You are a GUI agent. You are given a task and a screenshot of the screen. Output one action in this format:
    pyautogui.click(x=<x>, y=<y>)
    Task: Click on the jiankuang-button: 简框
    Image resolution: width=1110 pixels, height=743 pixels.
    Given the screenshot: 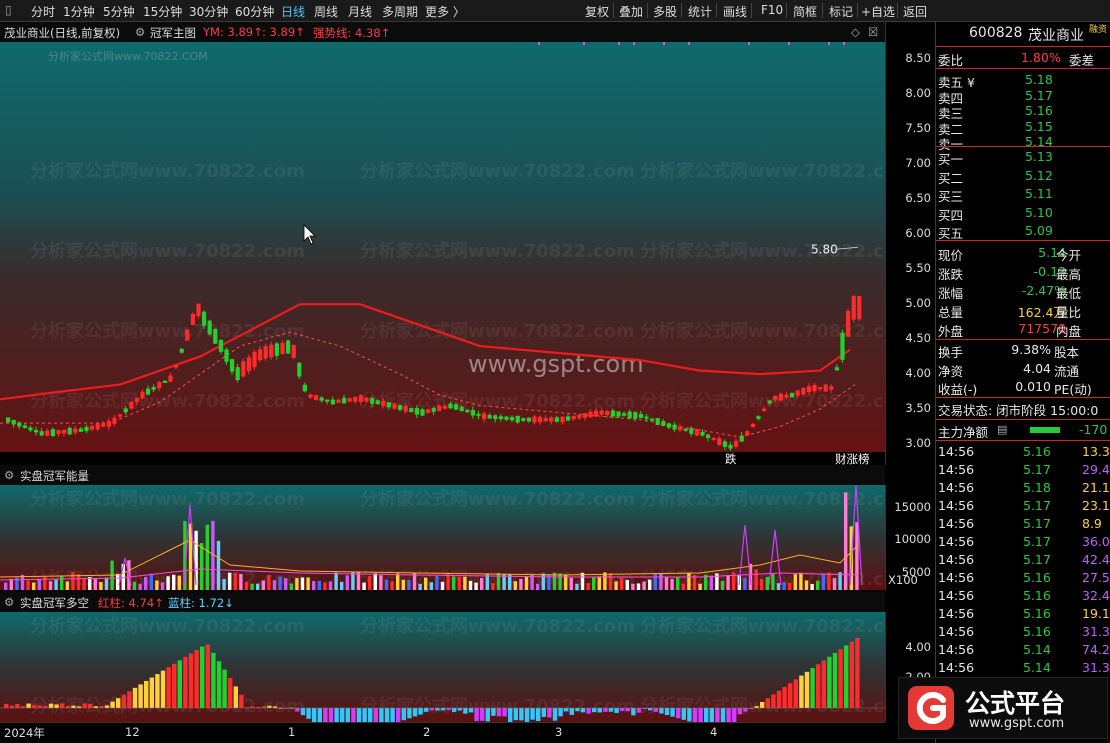 What is the action you would take?
    pyautogui.click(x=805, y=11)
    